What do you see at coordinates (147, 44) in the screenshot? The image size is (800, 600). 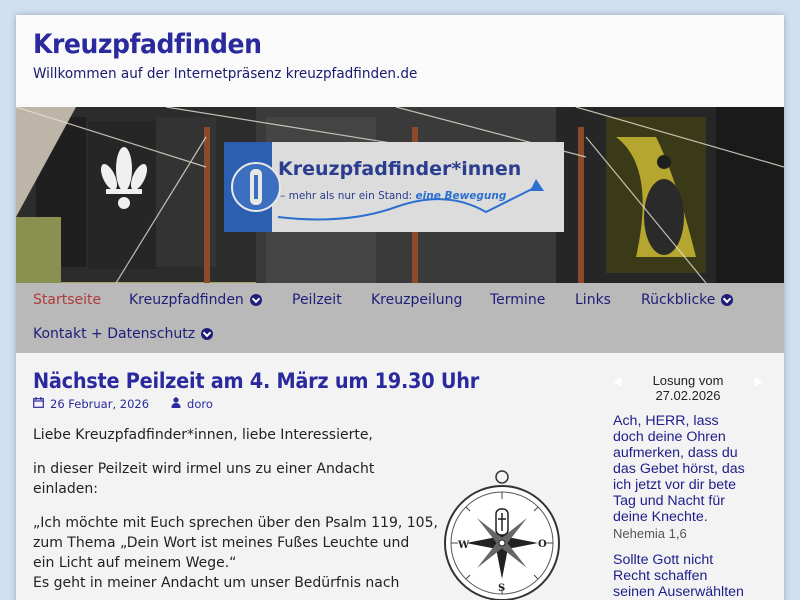 I see `site-title: Kreuzpfadfinden` at bounding box center [147, 44].